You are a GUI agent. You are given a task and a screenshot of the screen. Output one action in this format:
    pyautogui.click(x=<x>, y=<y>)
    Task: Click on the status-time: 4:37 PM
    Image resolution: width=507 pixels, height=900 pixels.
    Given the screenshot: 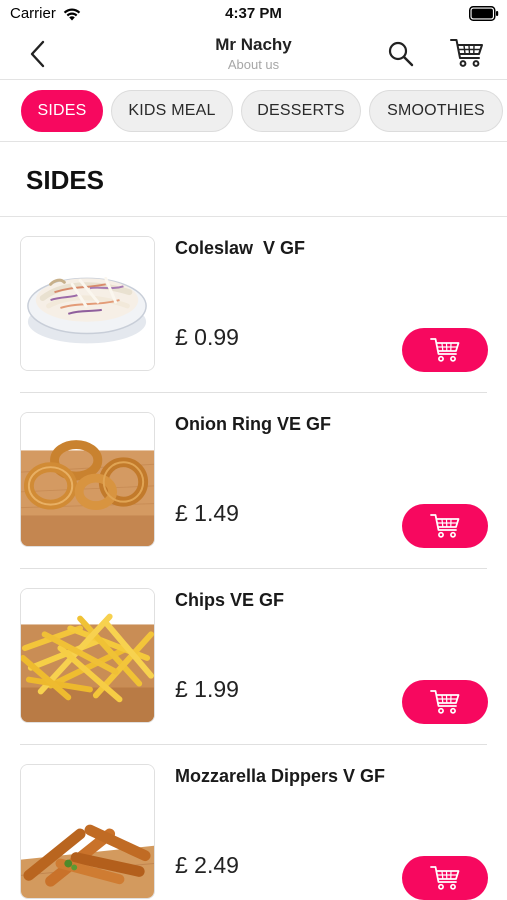 What is the action you would take?
    pyautogui.click(x=253, y=13)
    